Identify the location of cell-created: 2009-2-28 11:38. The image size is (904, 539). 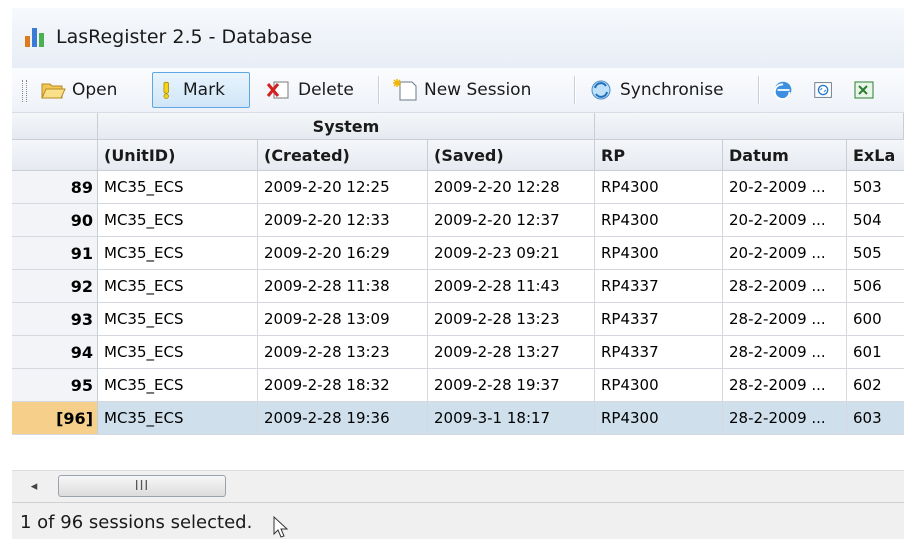
(343, 286).